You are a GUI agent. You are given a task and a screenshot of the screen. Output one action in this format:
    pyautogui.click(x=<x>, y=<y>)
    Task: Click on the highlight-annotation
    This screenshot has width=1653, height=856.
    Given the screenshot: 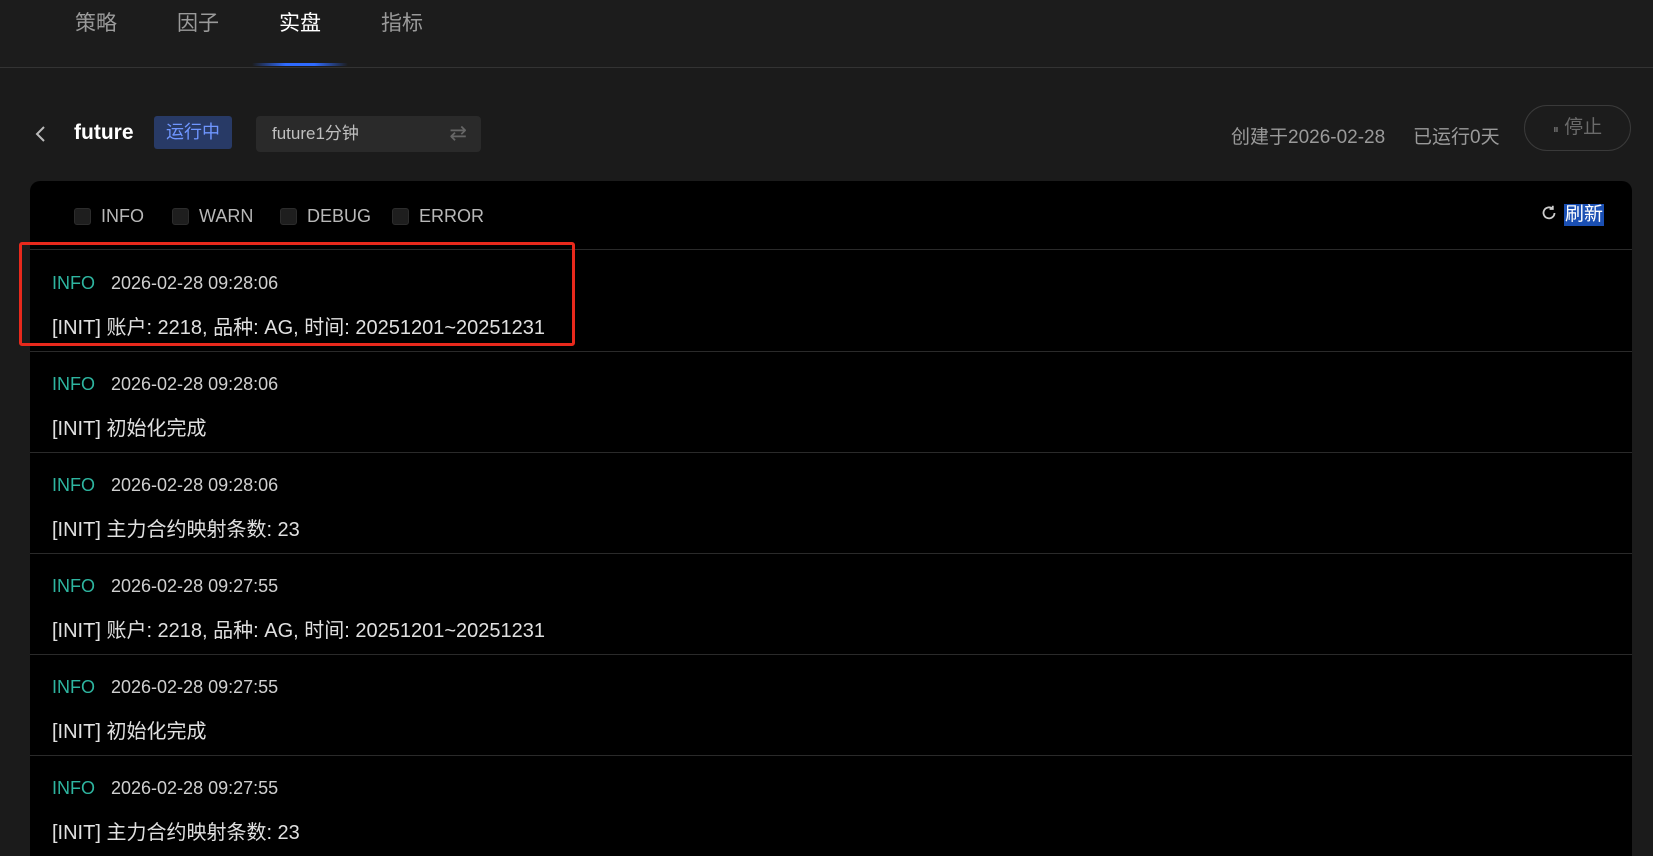 What is the action you would take?
    pyautogui.click(x=297, y=294)
    